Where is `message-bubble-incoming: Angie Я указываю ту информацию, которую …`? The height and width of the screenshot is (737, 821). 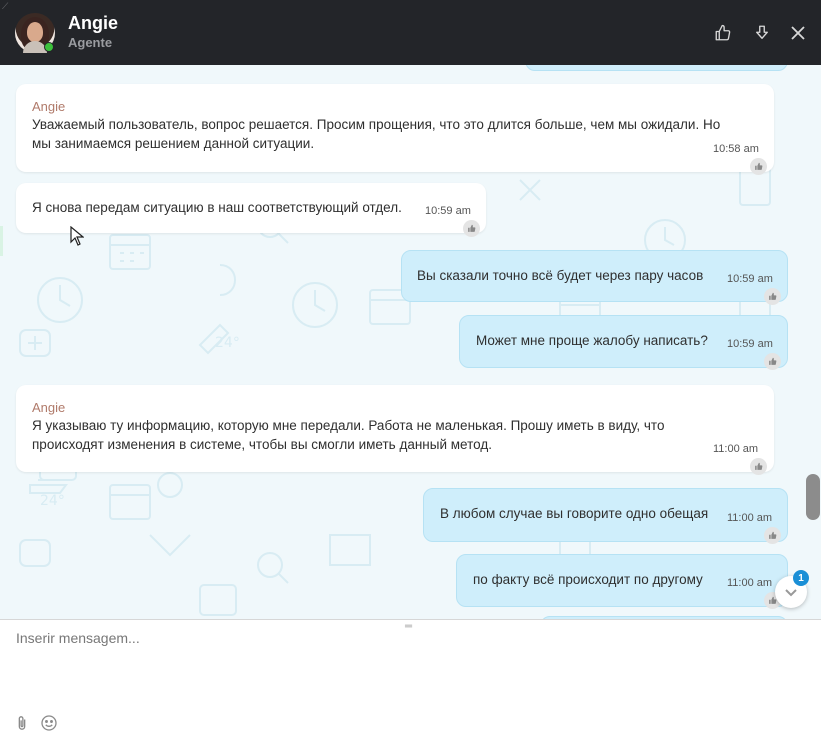 message-bubble-incoming: Angie Я указываю ту информацию, которую … is located at coordinates (395, 430).